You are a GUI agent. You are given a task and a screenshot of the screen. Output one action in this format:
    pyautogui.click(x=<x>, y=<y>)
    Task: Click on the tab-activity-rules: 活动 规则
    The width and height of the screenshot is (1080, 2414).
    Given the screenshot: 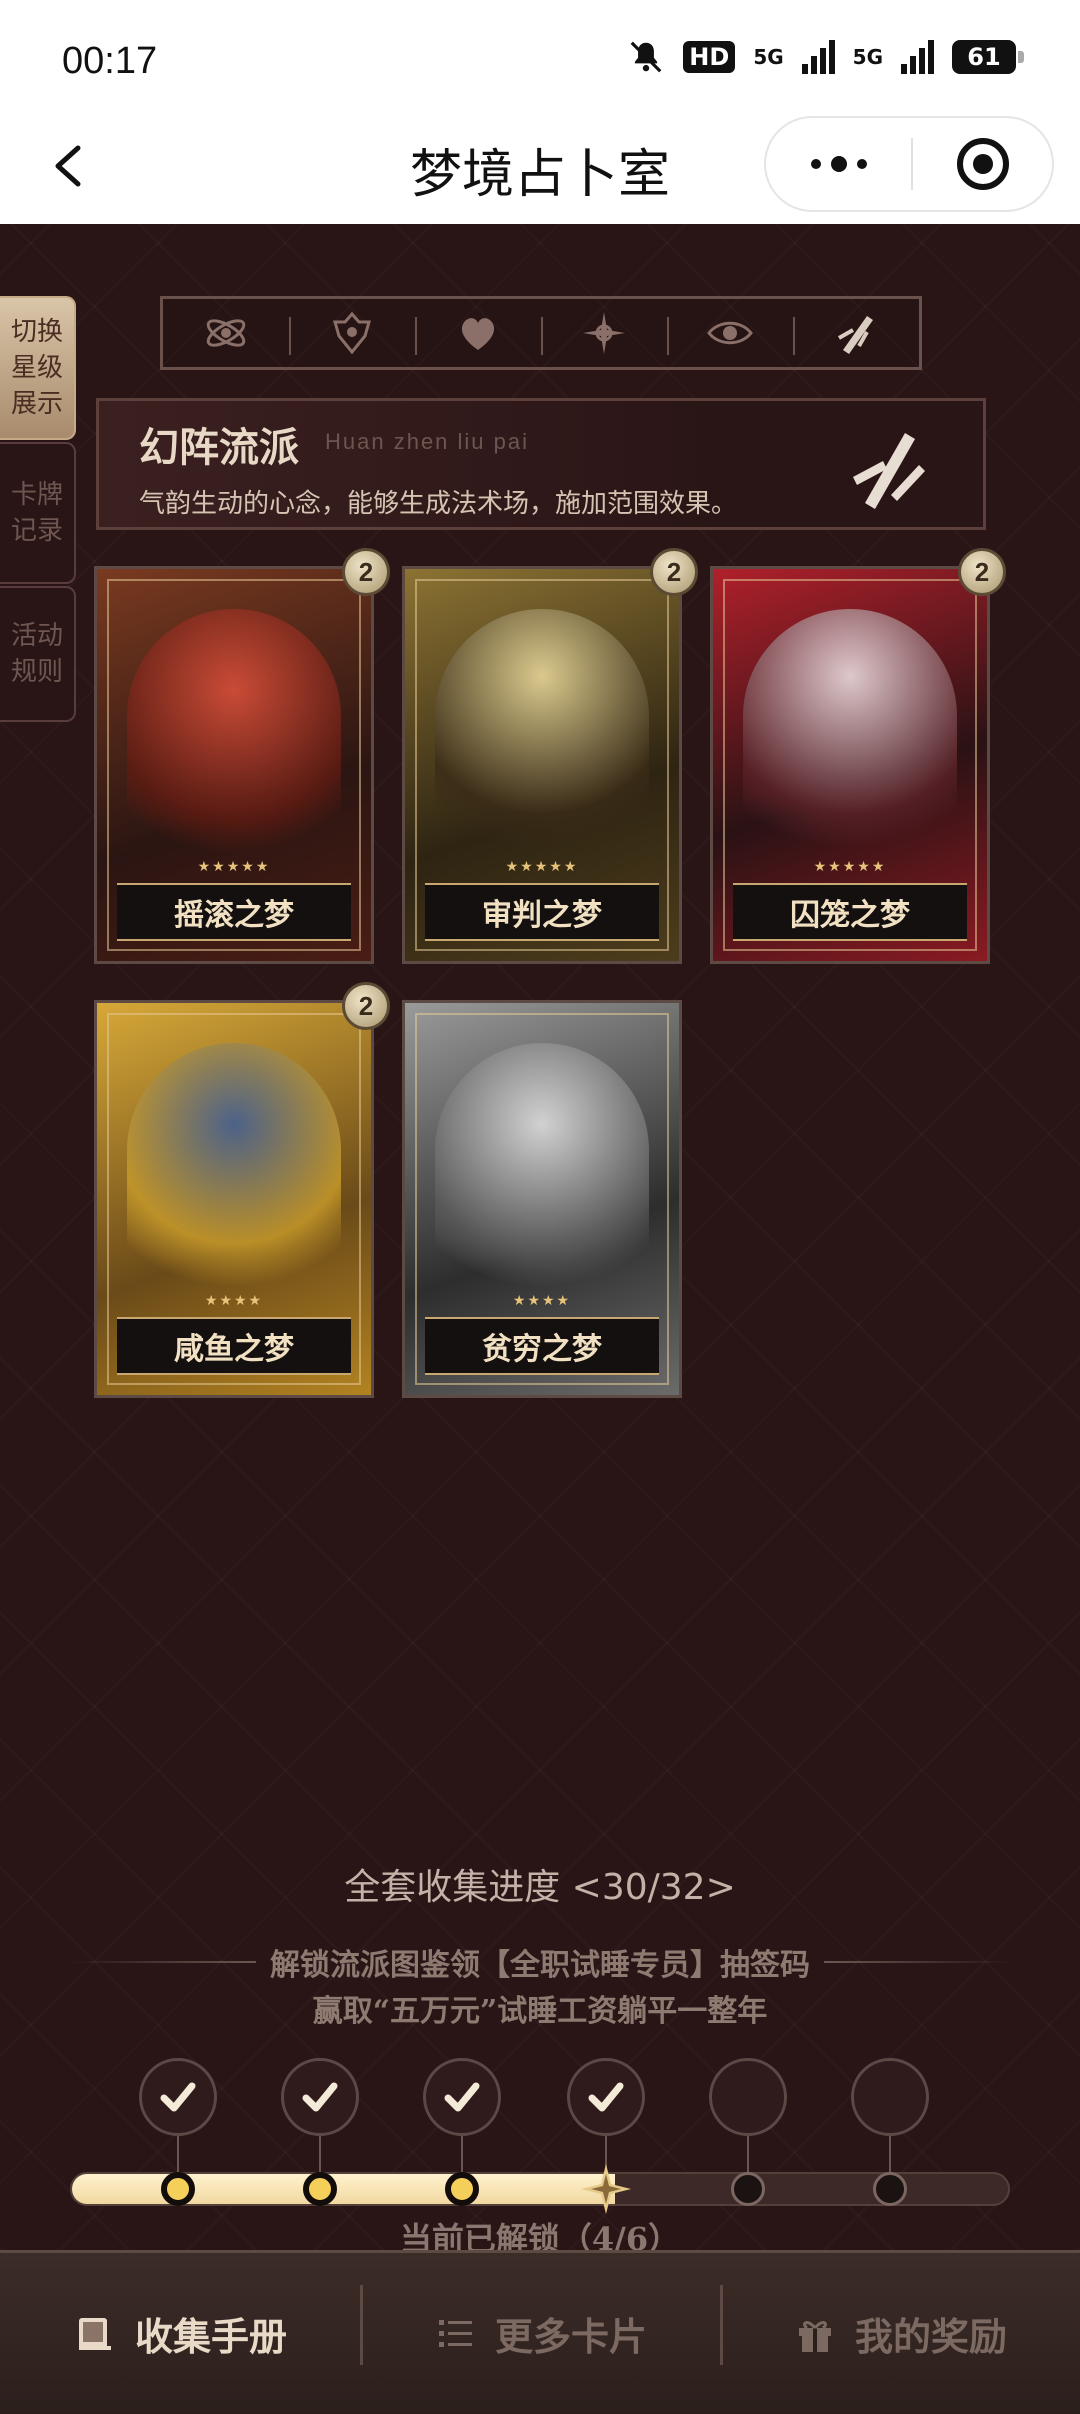 What is the action you would take?
    pyautogui.click(x=38, y=654)
    